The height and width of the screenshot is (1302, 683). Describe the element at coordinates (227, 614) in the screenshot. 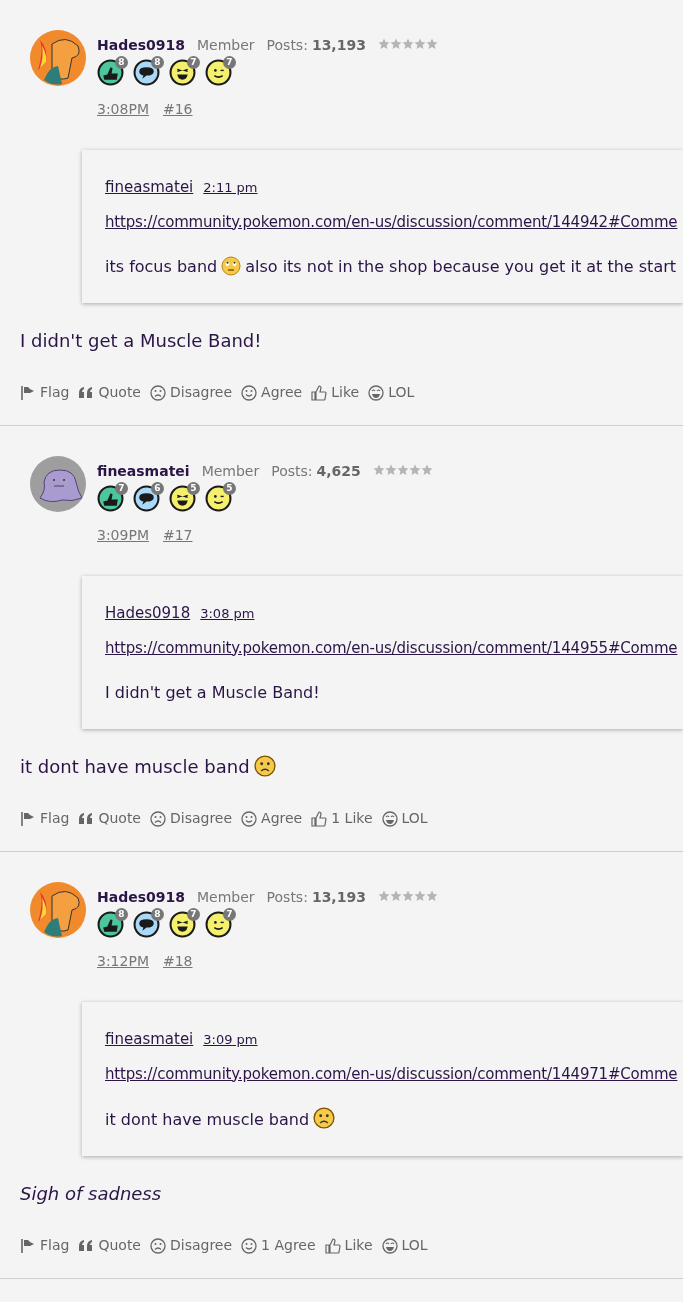

I see `quote-time-link: 3:08 pm` at that location.